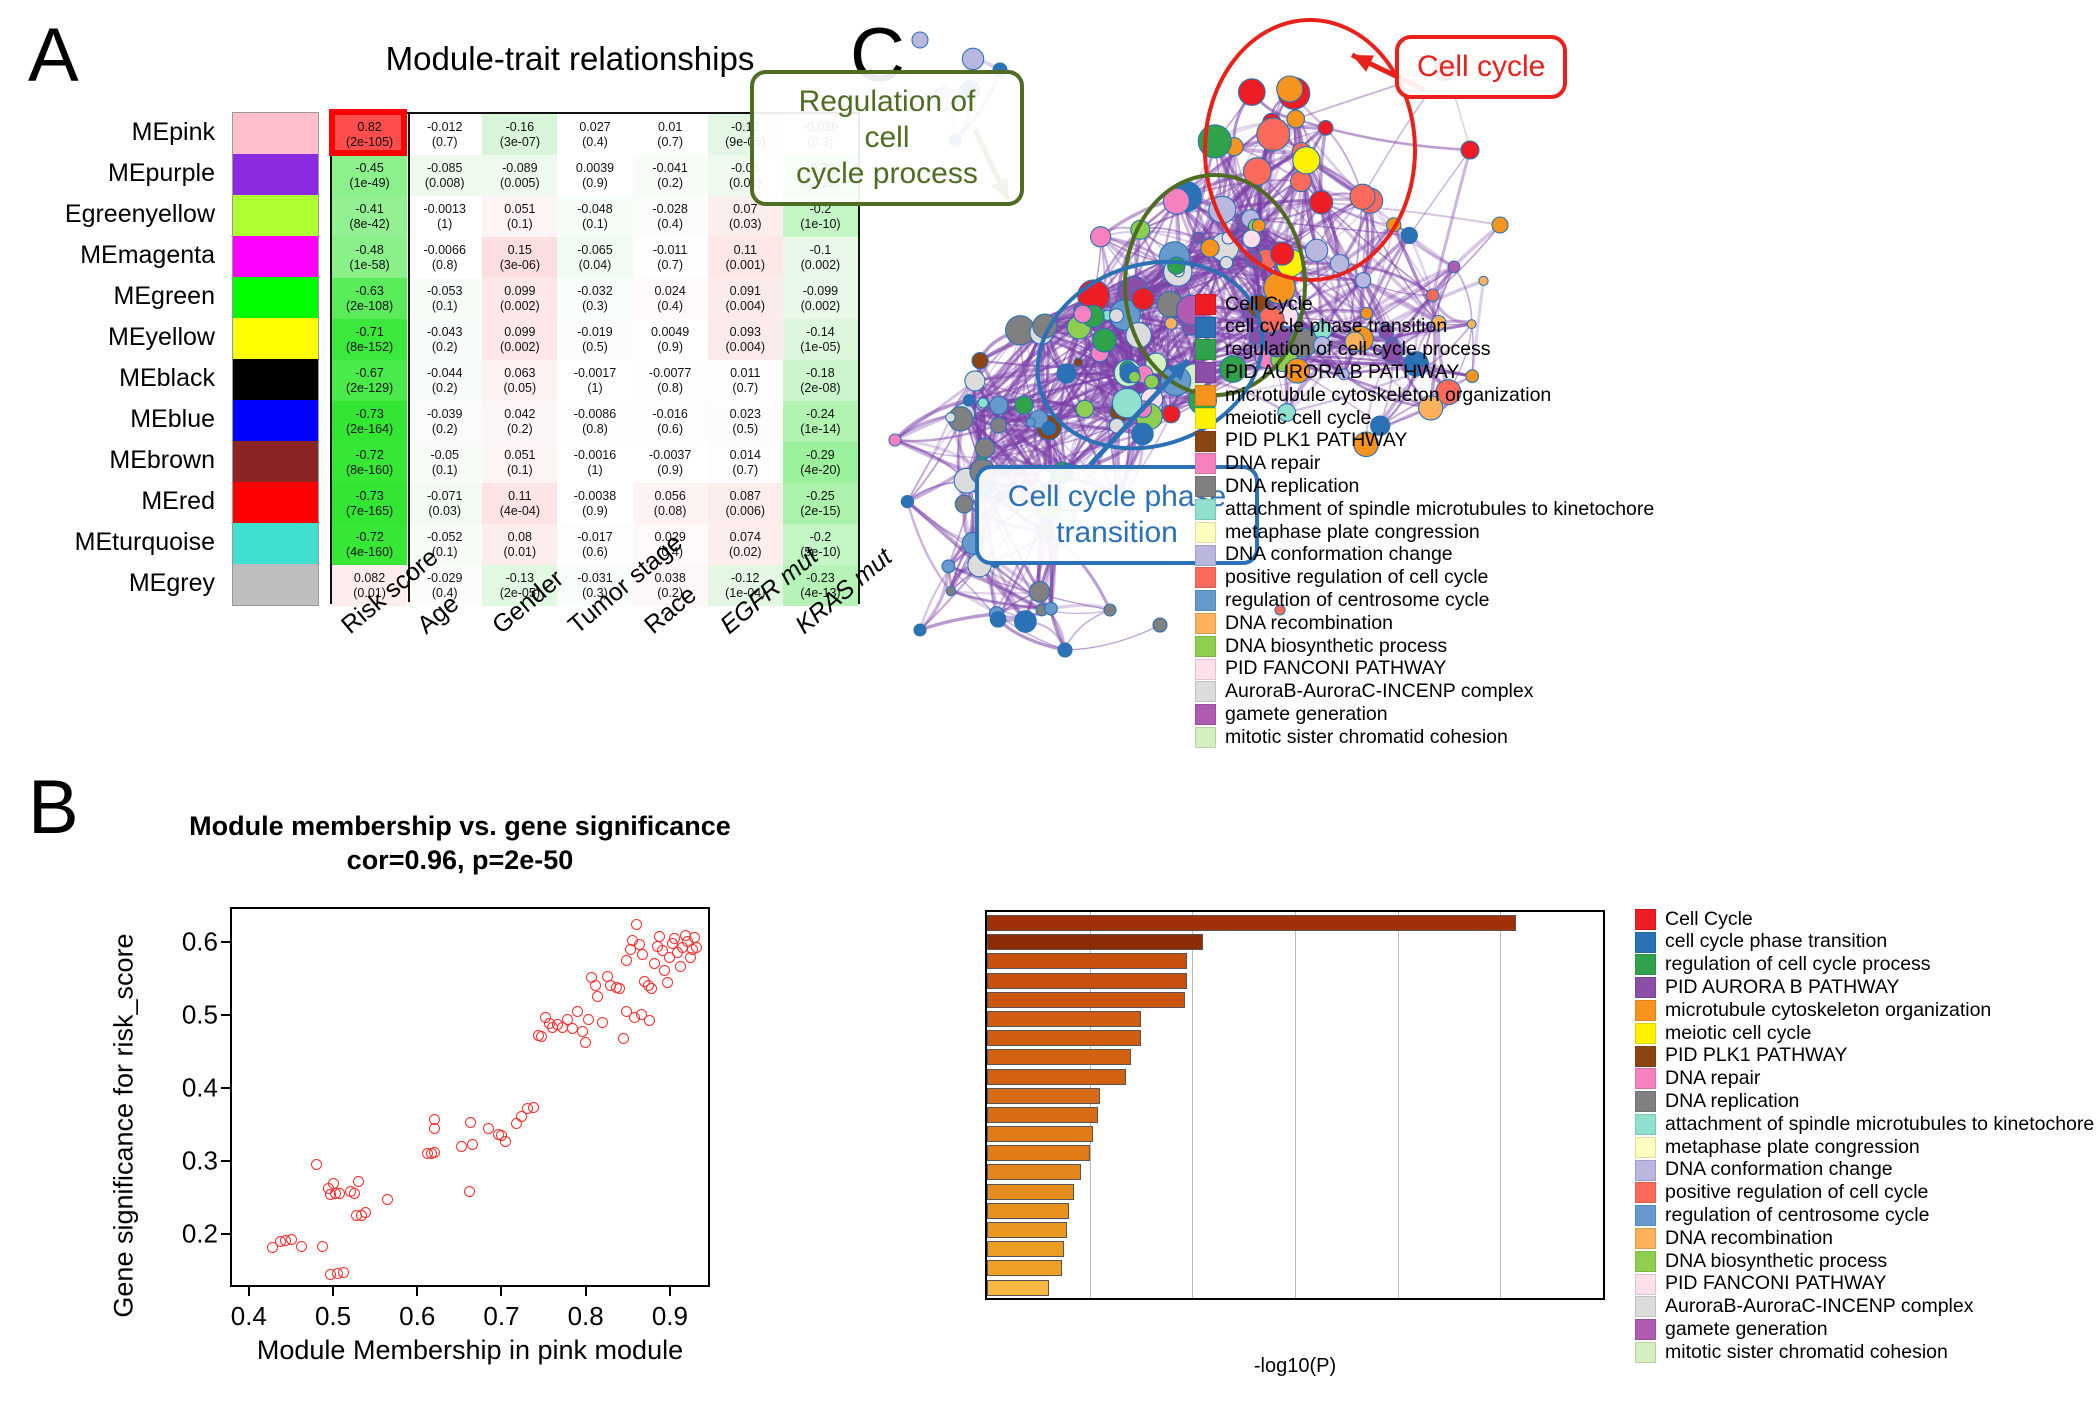 Image resolution: width=2100 pixels, height=1408 pixels. I want to click on legend-item-label: DNA biosynthetic process, so click(1336, 645).